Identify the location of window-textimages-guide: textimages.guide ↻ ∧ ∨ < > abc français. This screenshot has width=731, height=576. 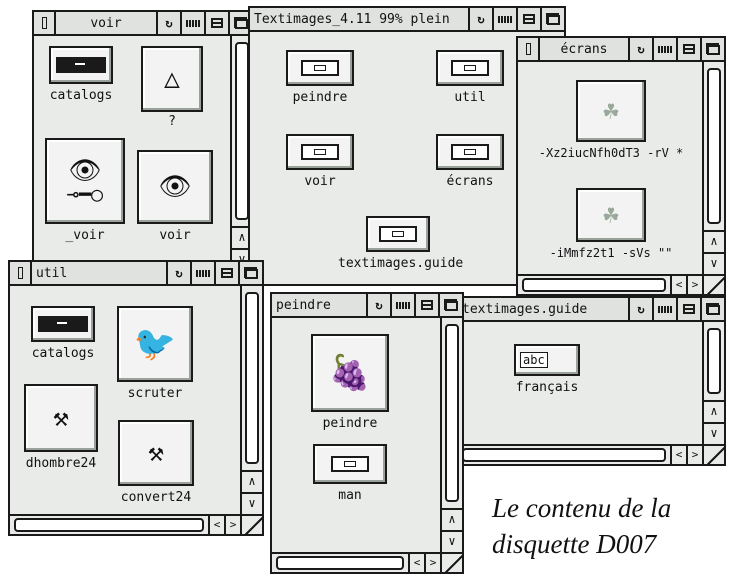
(591, 381).